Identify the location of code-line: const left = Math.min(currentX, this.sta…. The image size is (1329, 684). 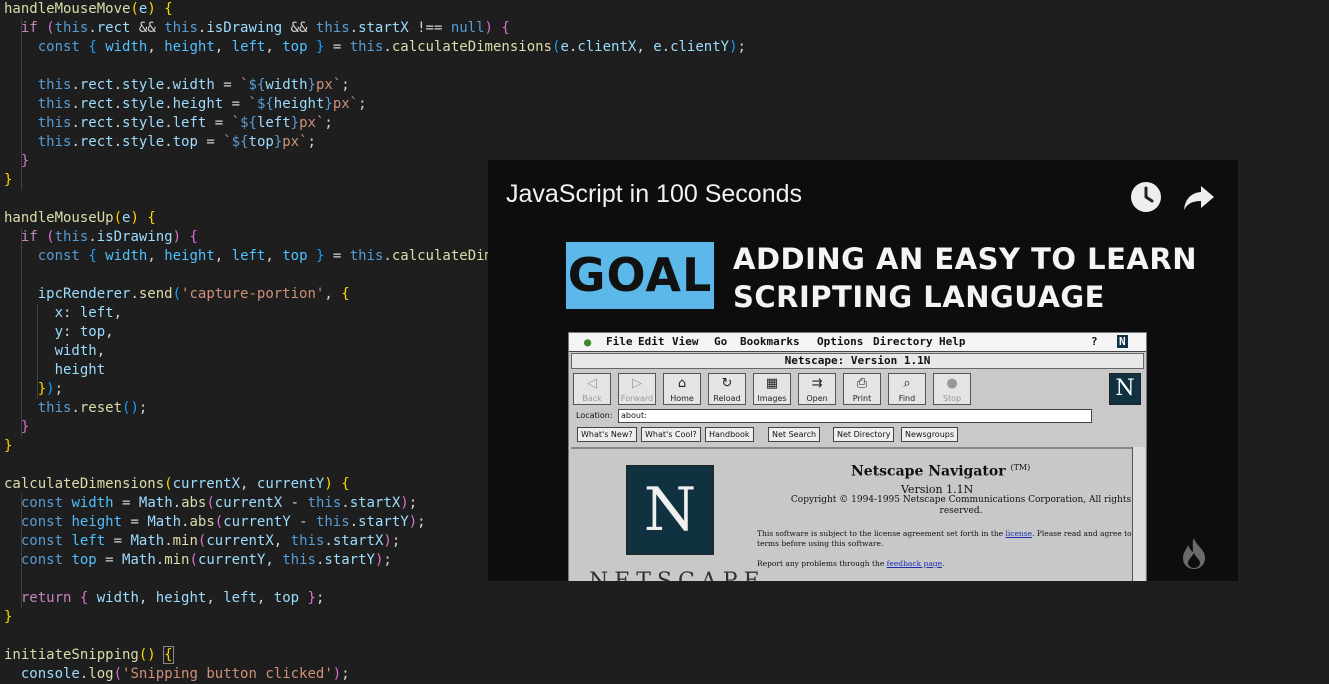
(202, 541).